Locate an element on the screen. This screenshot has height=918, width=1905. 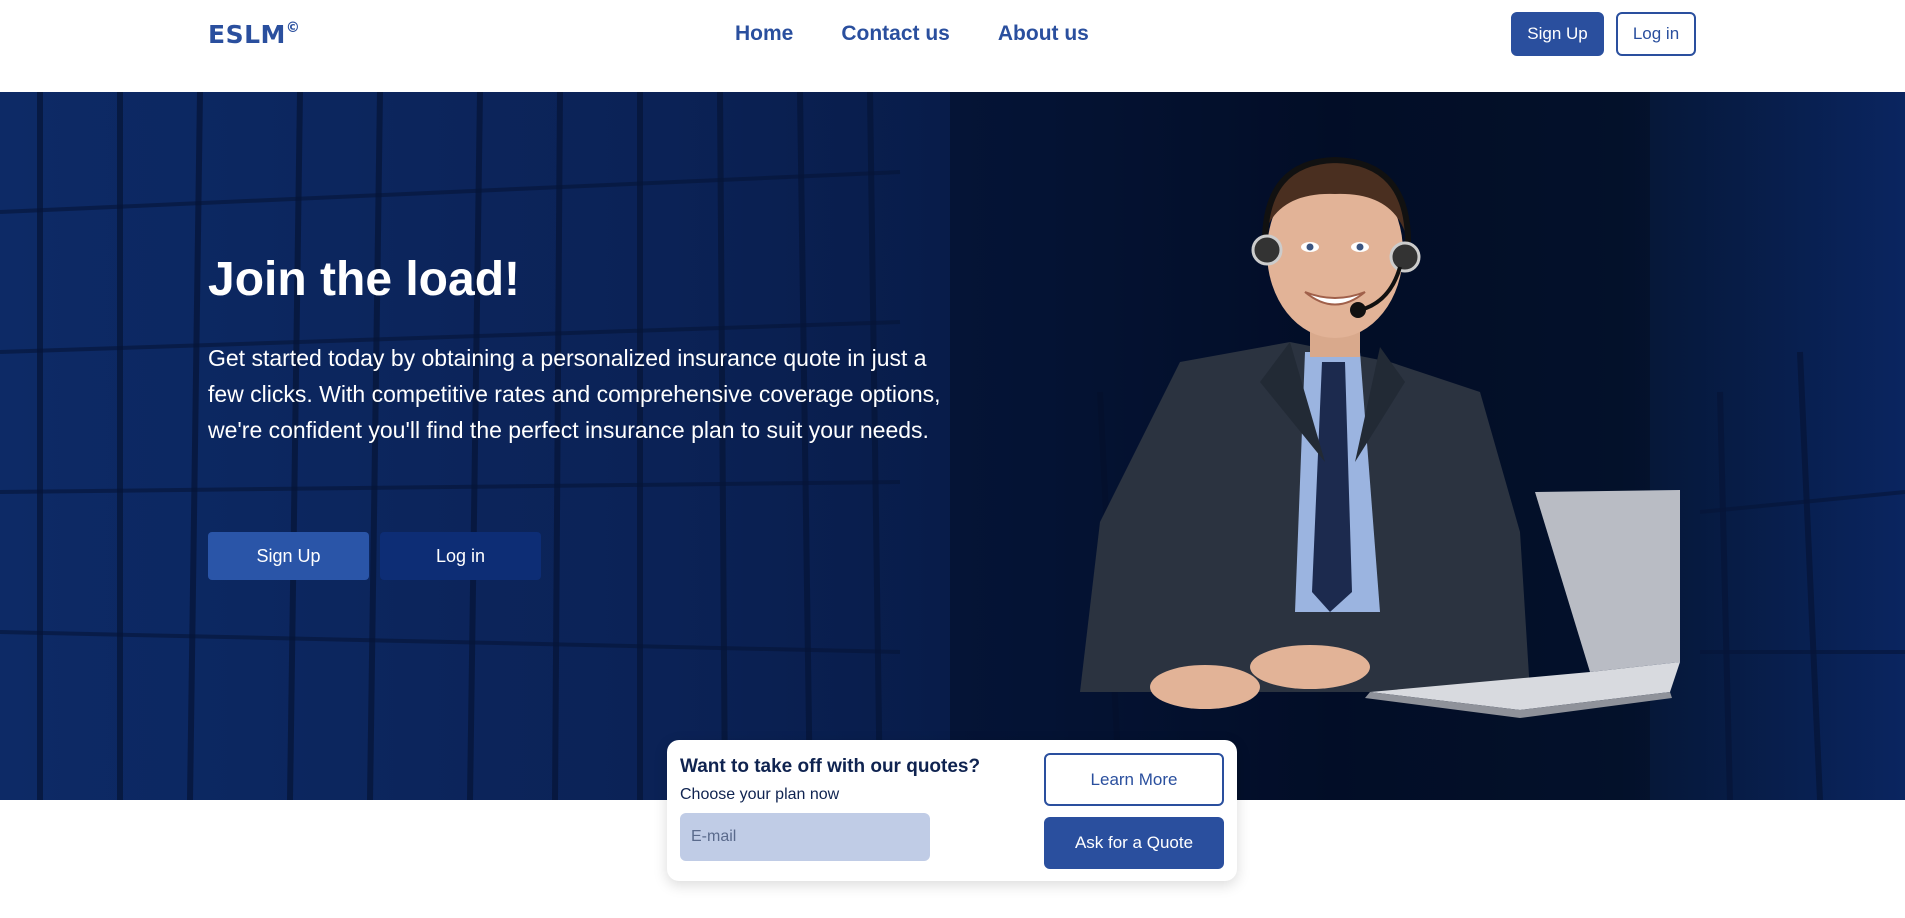
quote-title: Want to take off with our quotes? is located at coordinates (830, 766).